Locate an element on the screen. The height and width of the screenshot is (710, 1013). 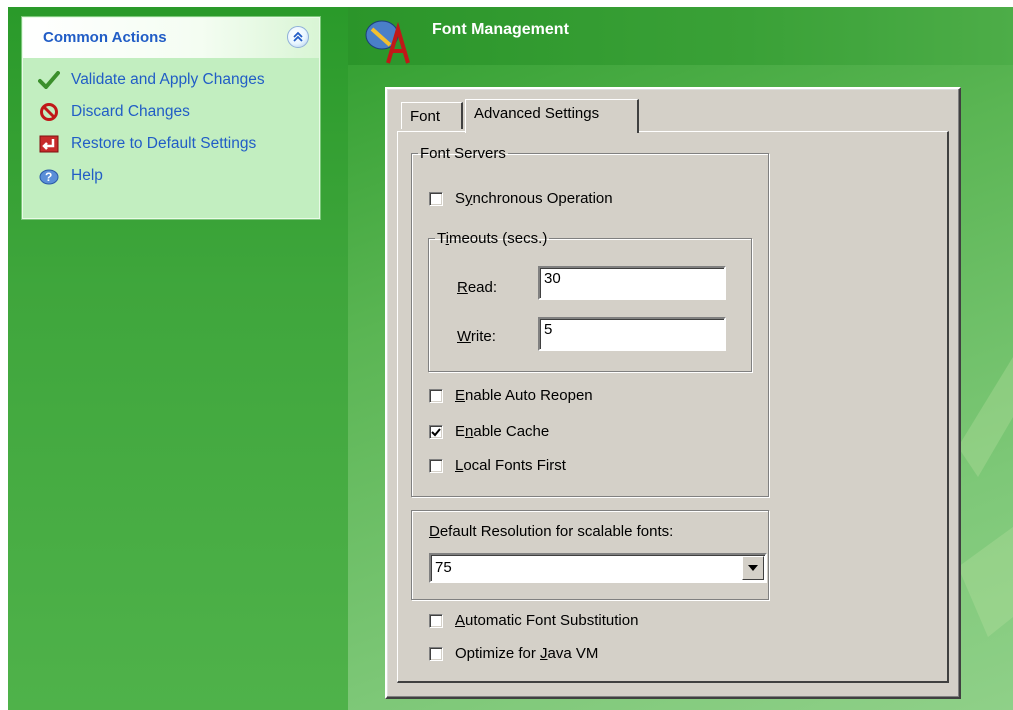
action-discard-changes: Discard Changes is located at coordinates (178, 112).